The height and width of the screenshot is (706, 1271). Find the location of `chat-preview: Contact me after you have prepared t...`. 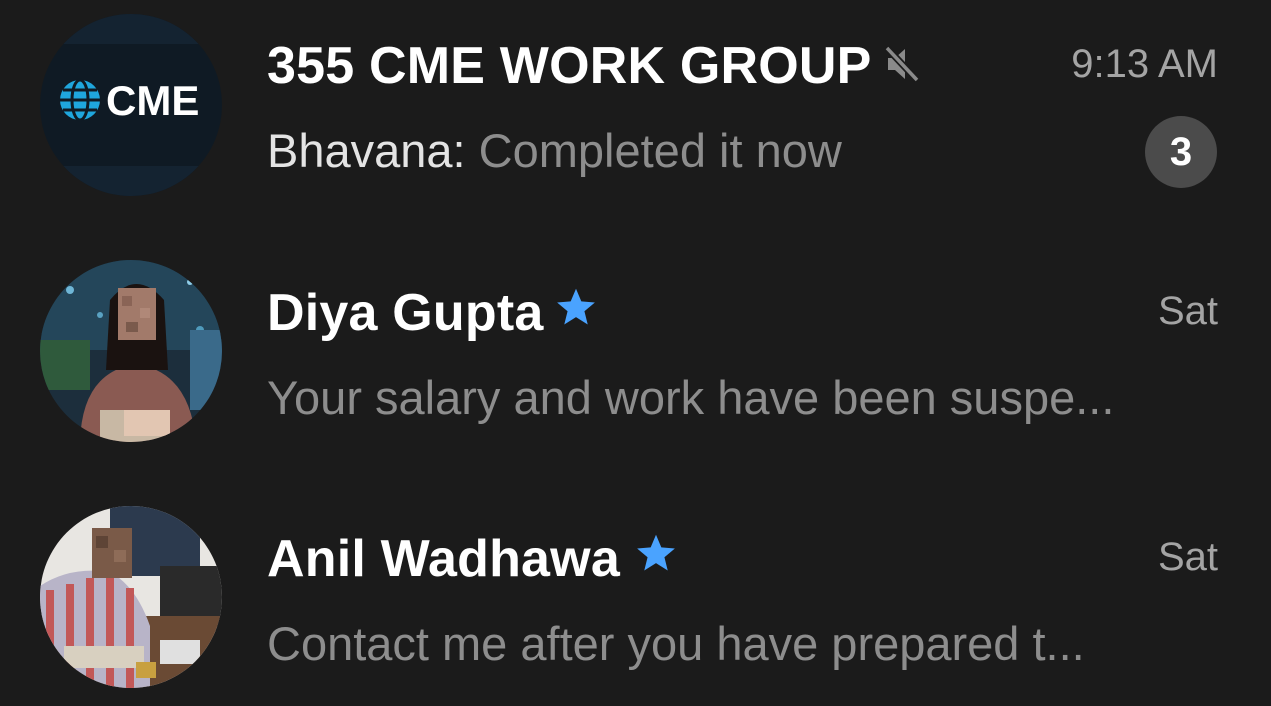

chat-preview: Contact me after you have prepared t... is located at coordinates (676, 643).